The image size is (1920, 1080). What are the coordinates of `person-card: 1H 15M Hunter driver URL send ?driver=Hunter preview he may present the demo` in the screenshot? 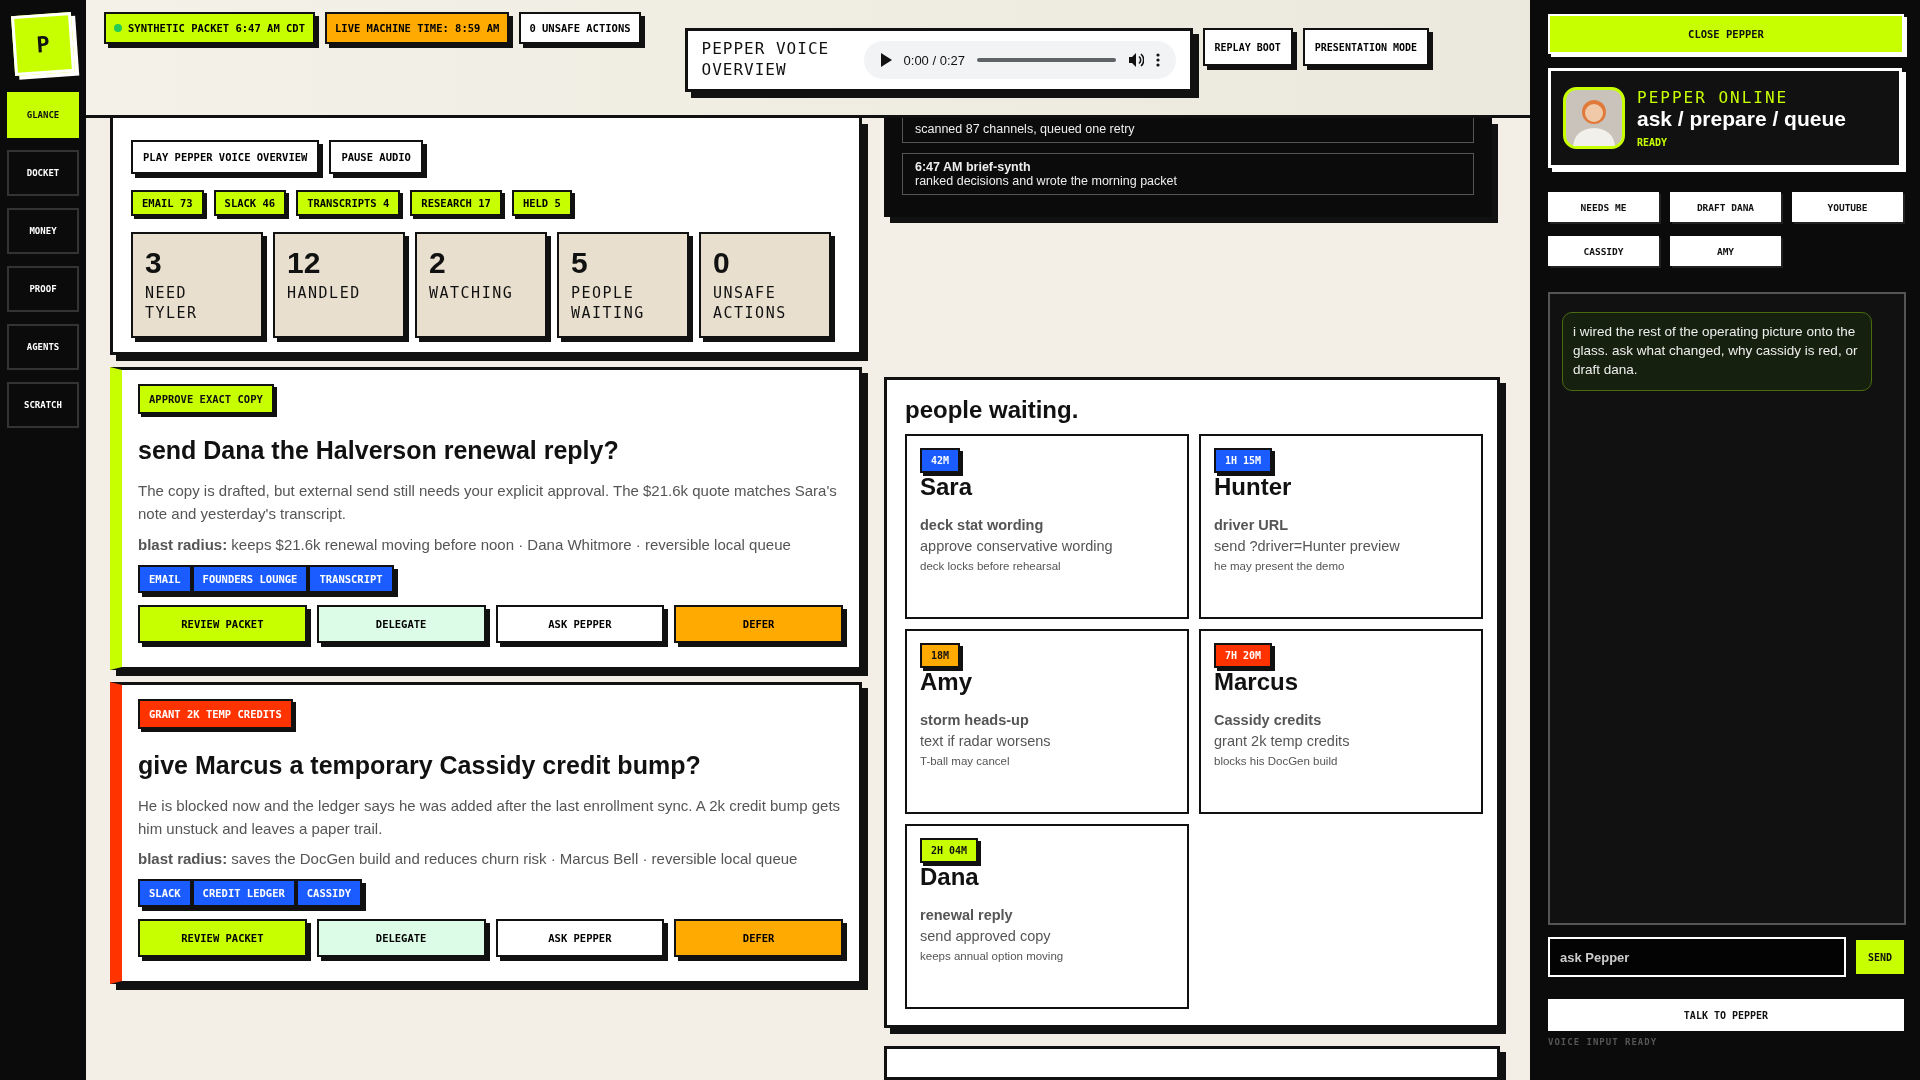 It's located at (1341, 526).